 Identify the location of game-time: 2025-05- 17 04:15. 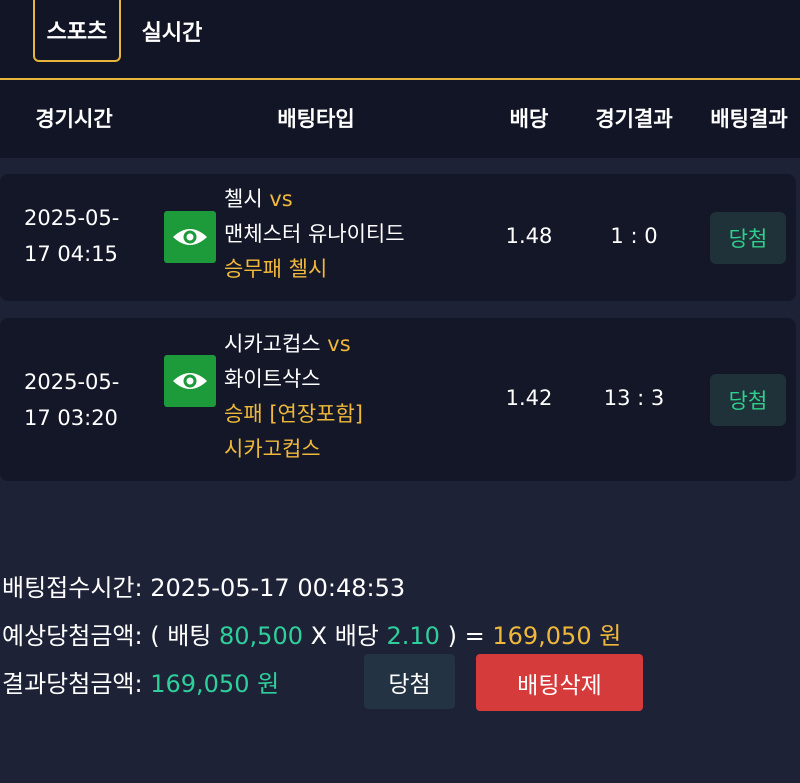
(79, 236).